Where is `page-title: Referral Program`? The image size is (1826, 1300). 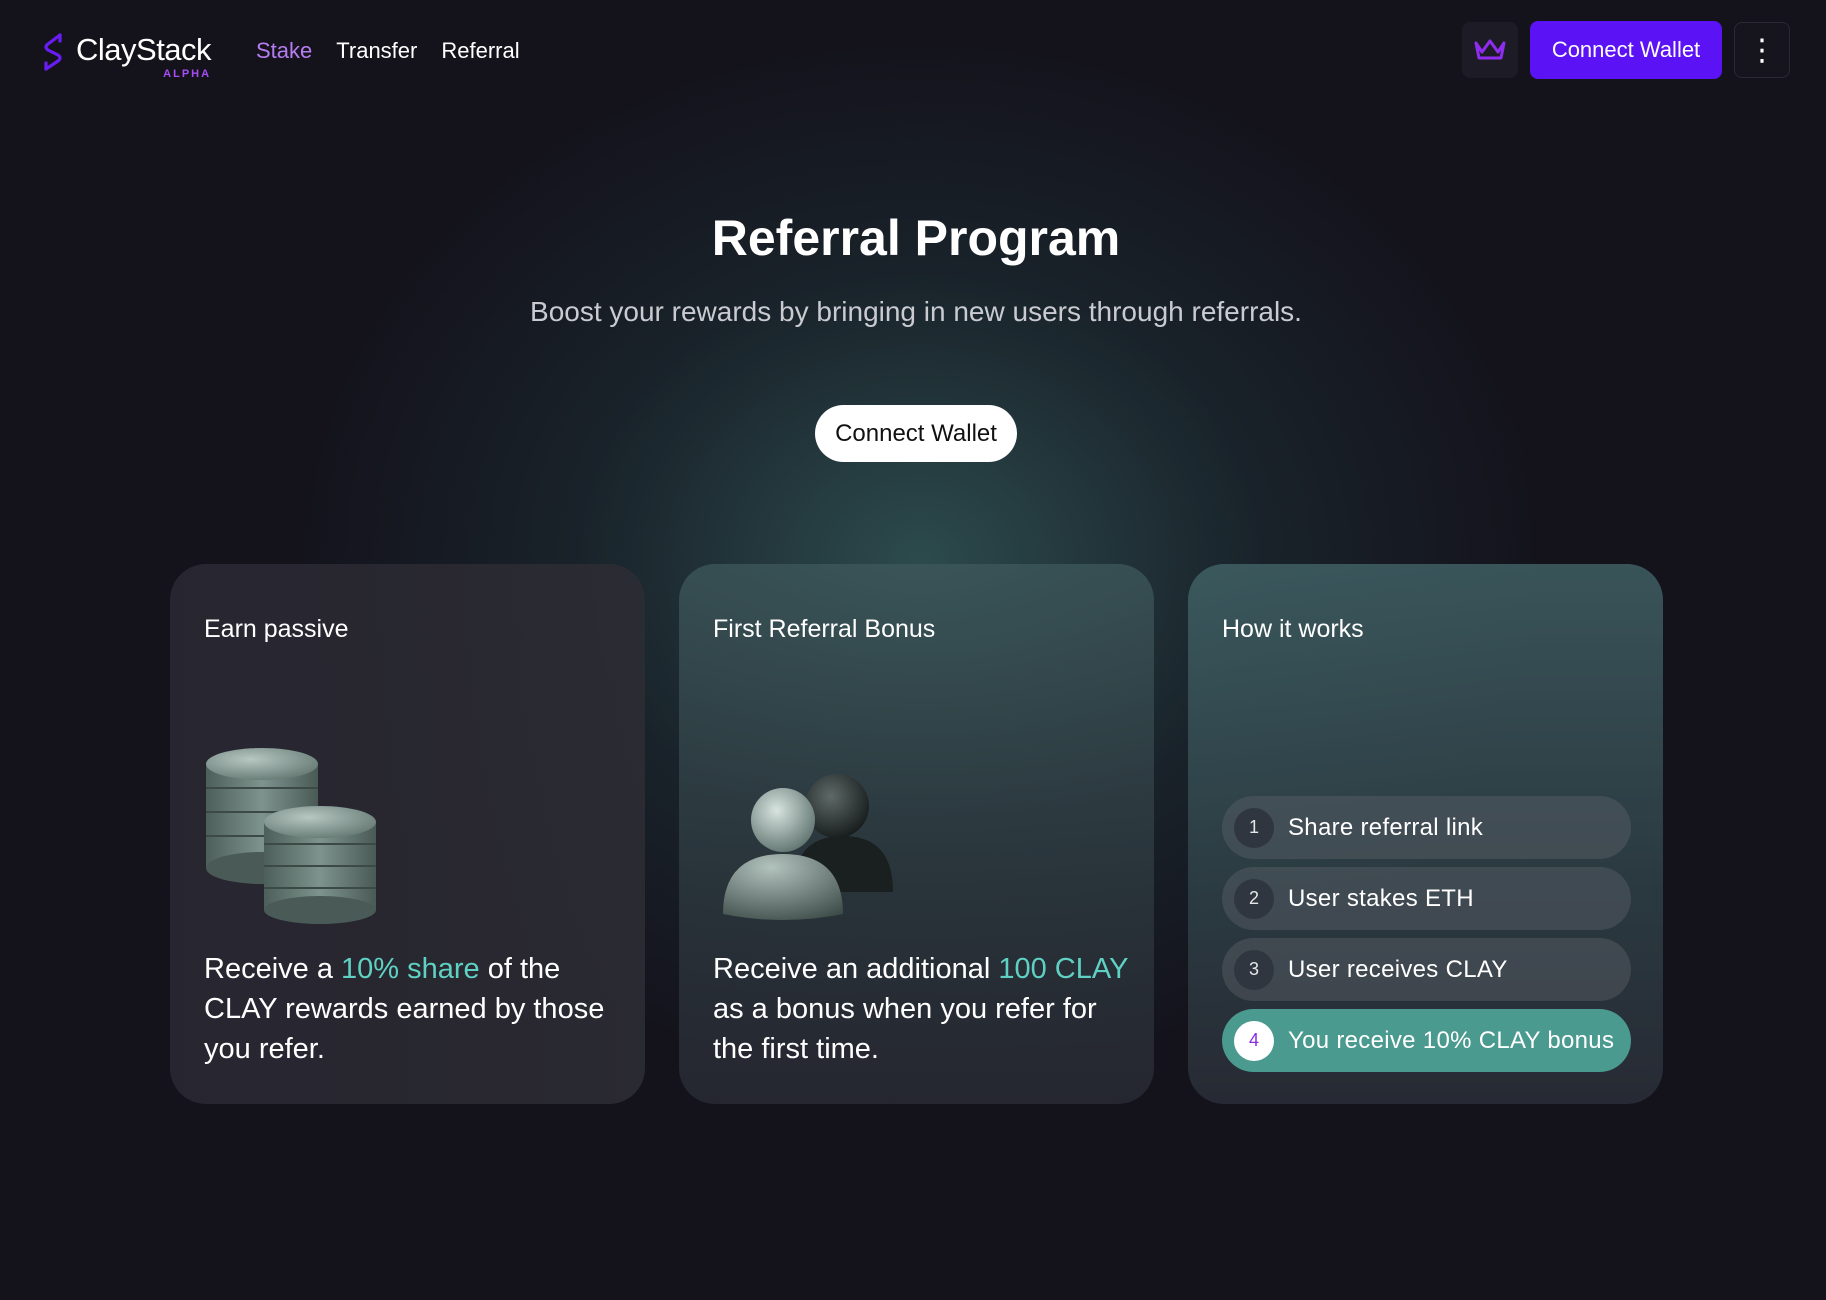
page-title: Referral Program is located at coordinates (916, 238).